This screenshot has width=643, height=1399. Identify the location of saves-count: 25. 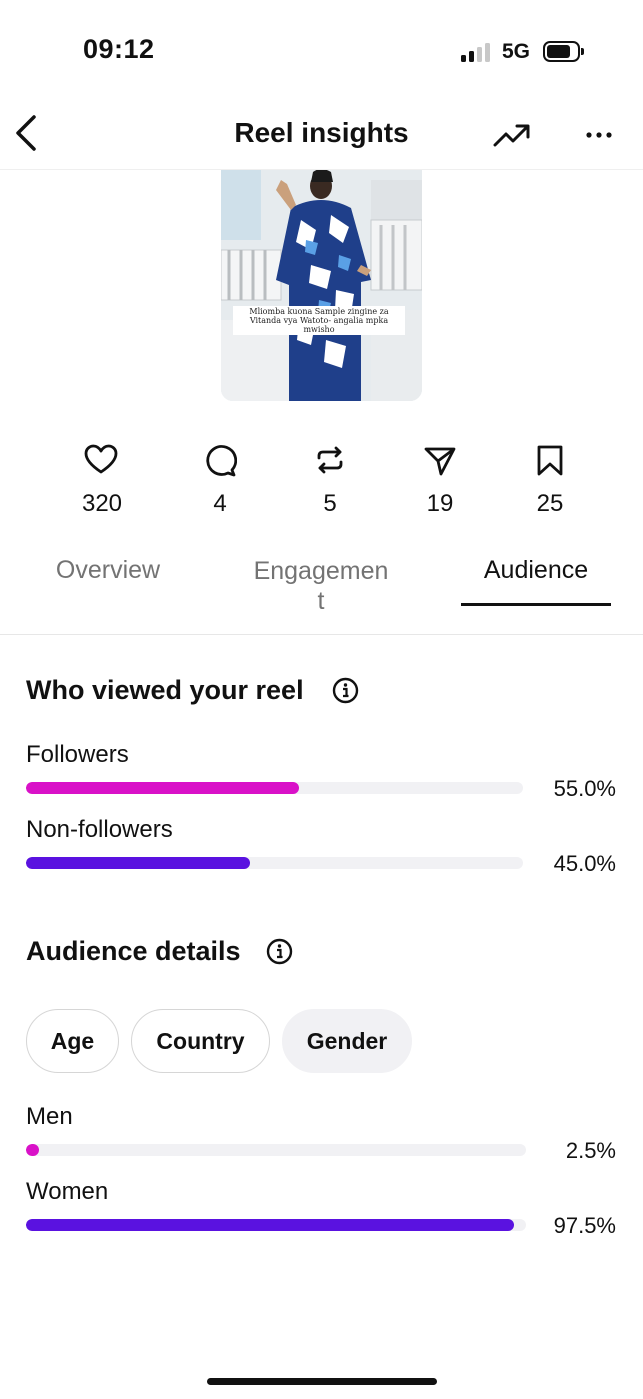
(550, 503).